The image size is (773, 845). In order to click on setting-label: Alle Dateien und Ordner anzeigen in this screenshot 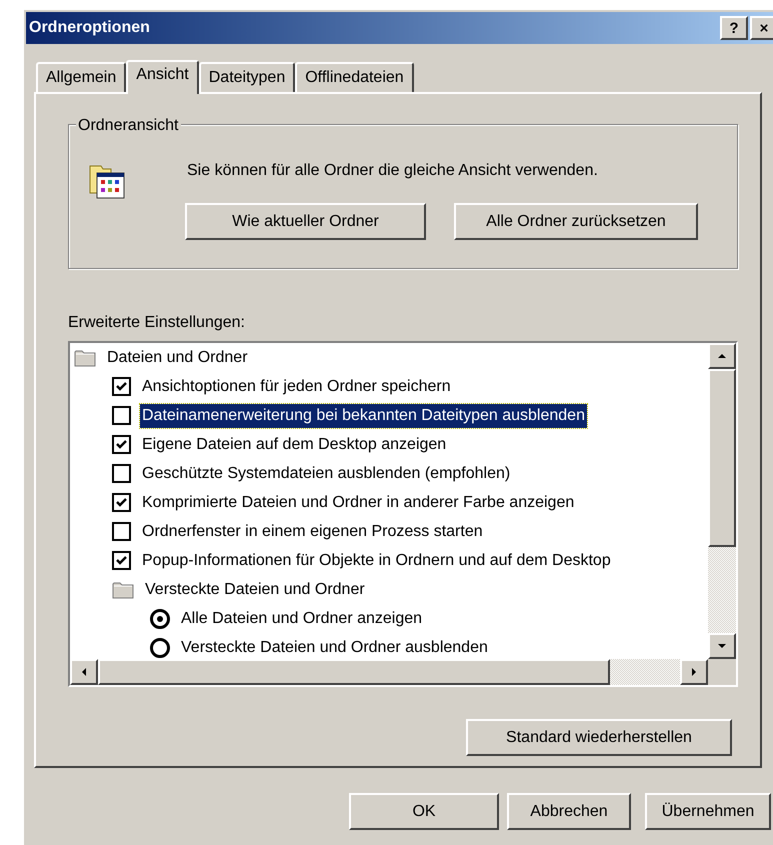, I will do `click(301, 618)`.